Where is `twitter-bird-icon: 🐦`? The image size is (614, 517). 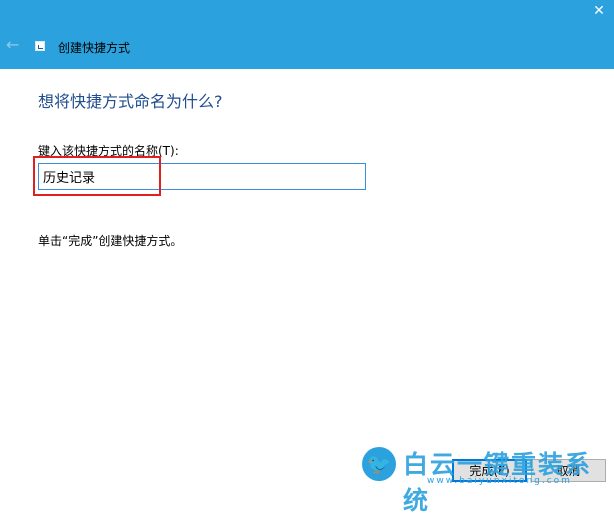 twitter-bird-icon: 🐦 is located at coordinates (379, 464).